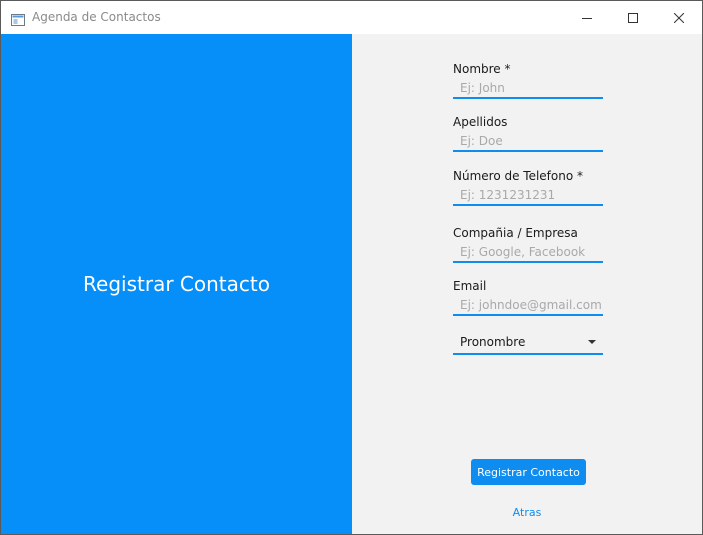 Image resolution: width=703 pixels, height=535 pixels. Describe the element at coordinates (528, 142) in the screenshot. I see `last-name-input` at that location.